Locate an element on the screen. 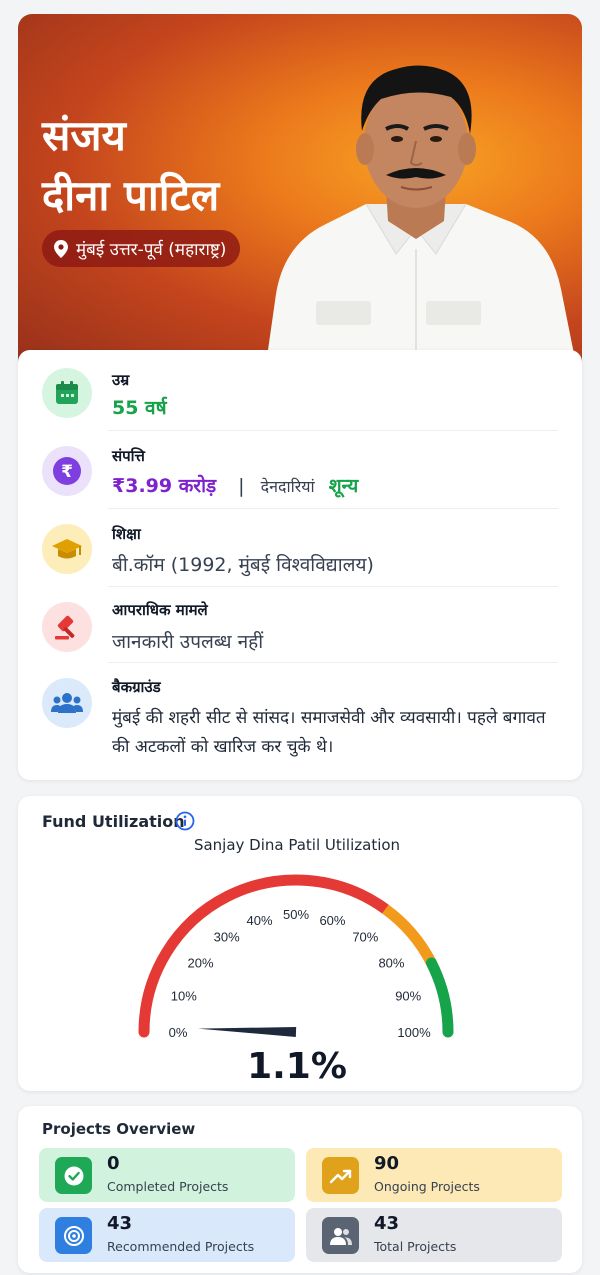  gauge-tick-label: 10% is located at coordinates (184, 996).